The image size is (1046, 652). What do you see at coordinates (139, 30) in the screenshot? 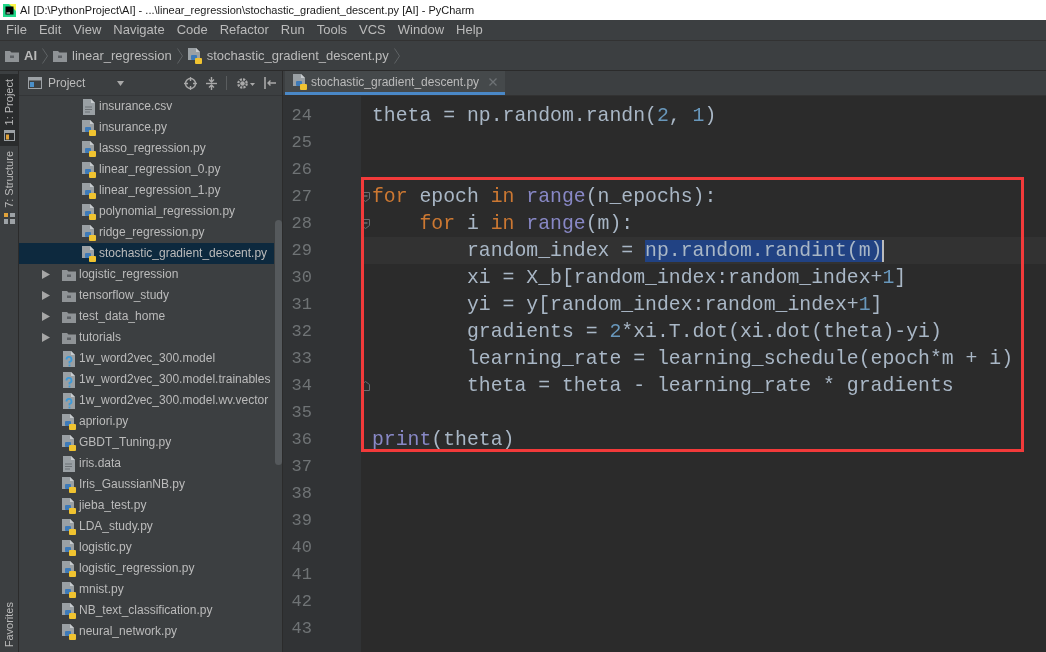
I see `menu-item: Navigate` at bounding box center [139, 30].